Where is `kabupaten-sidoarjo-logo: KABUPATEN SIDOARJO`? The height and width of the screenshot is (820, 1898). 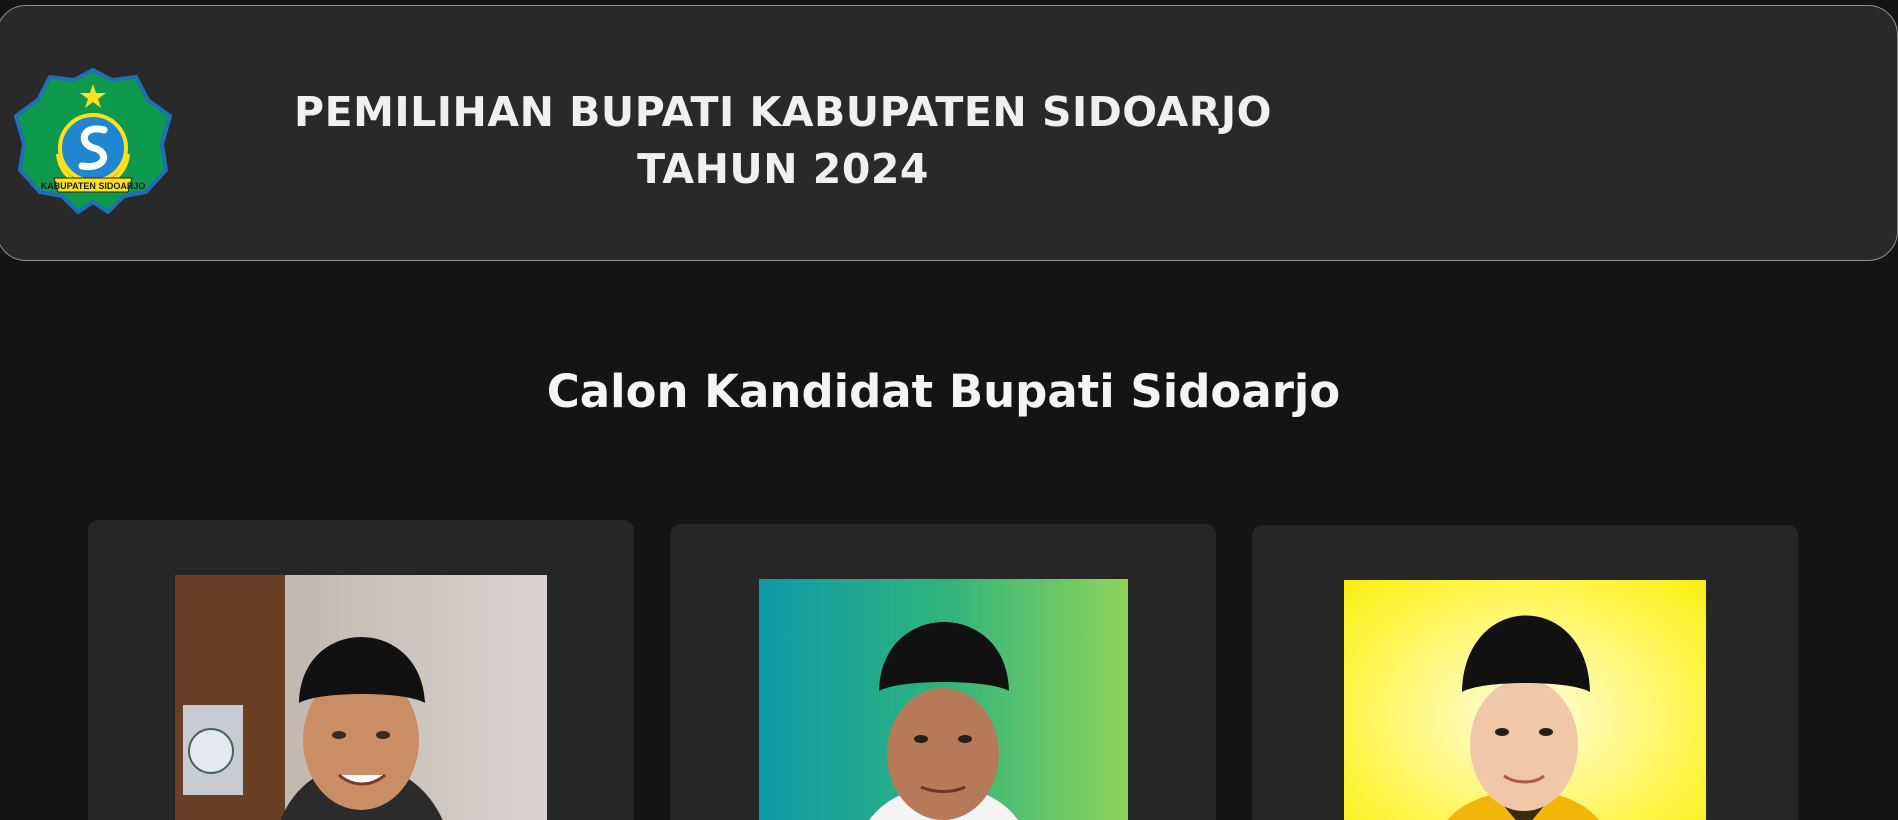
kabupaten-sidoarjo-logo: KABUPATEN SIDOARJO is located at coordinates (93, 140).